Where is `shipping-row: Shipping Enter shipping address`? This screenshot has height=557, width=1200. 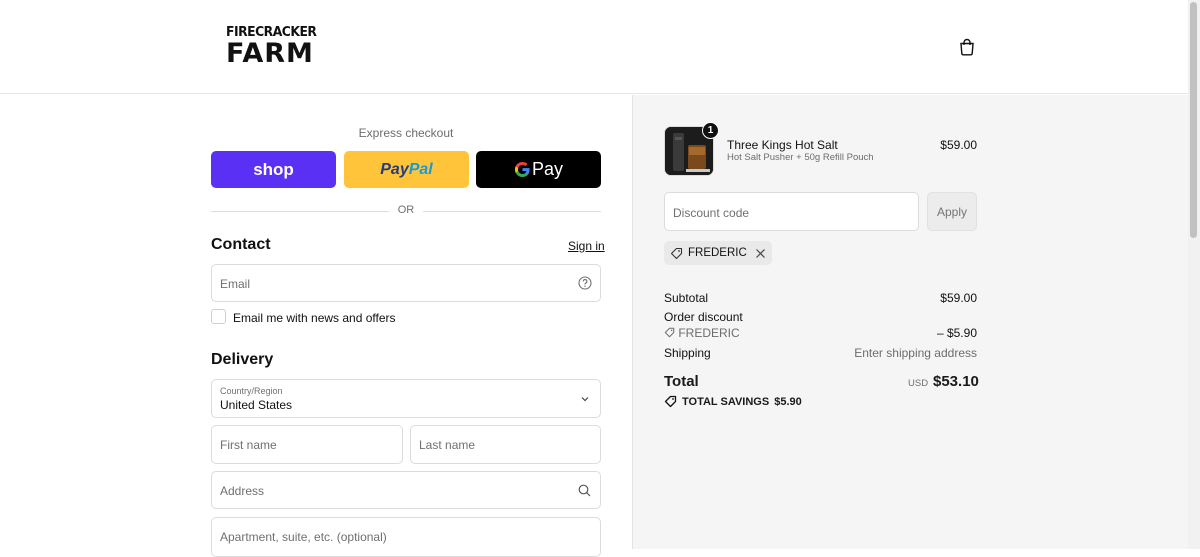 shipping-row: Shipping Enter shipping address is located at coordinates (820, 353).